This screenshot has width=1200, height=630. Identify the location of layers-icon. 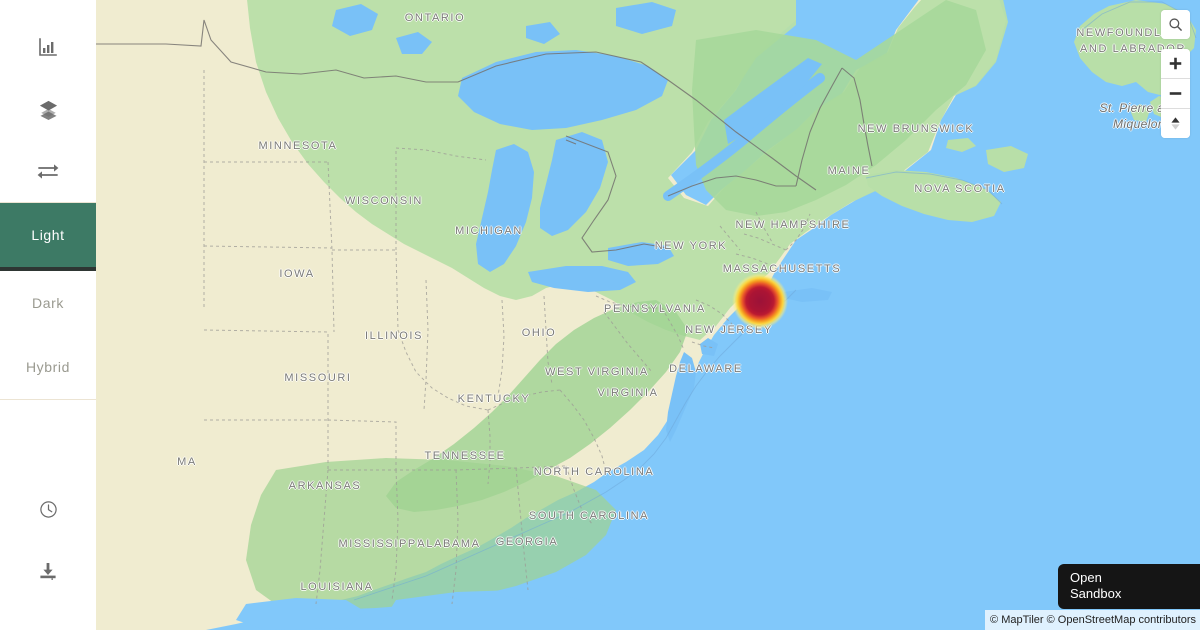
(48, 110).